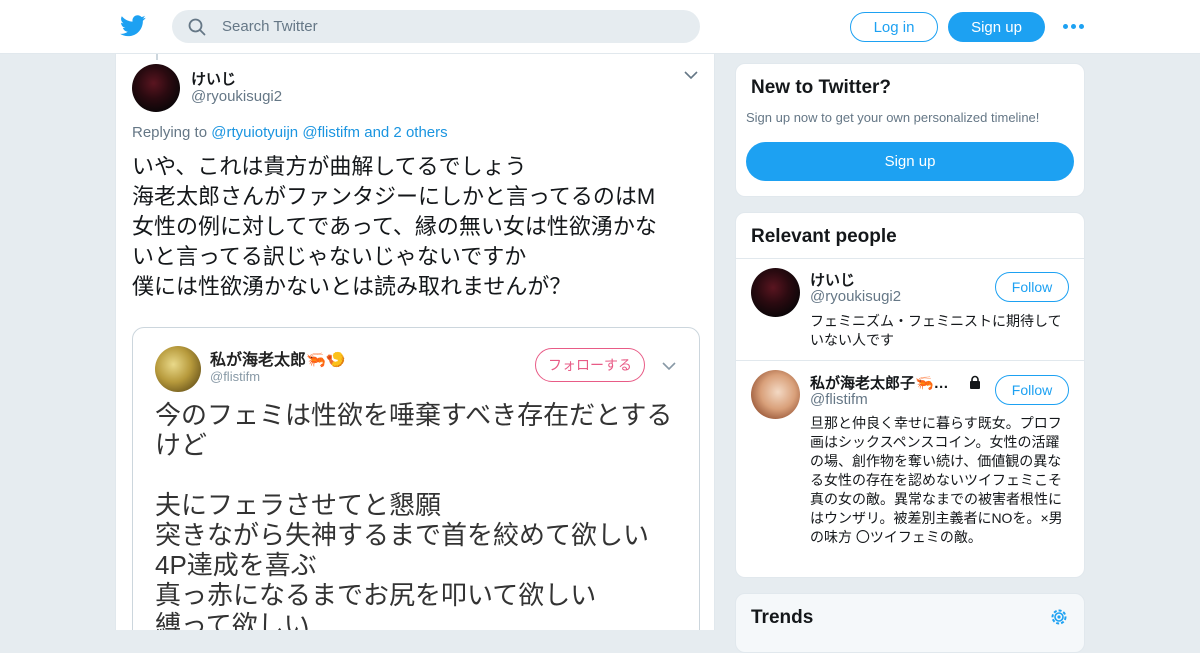  Describe the element at coordinates (331, 132) in the screenshot. I see `reply-user-link: @flistifm` at that location.